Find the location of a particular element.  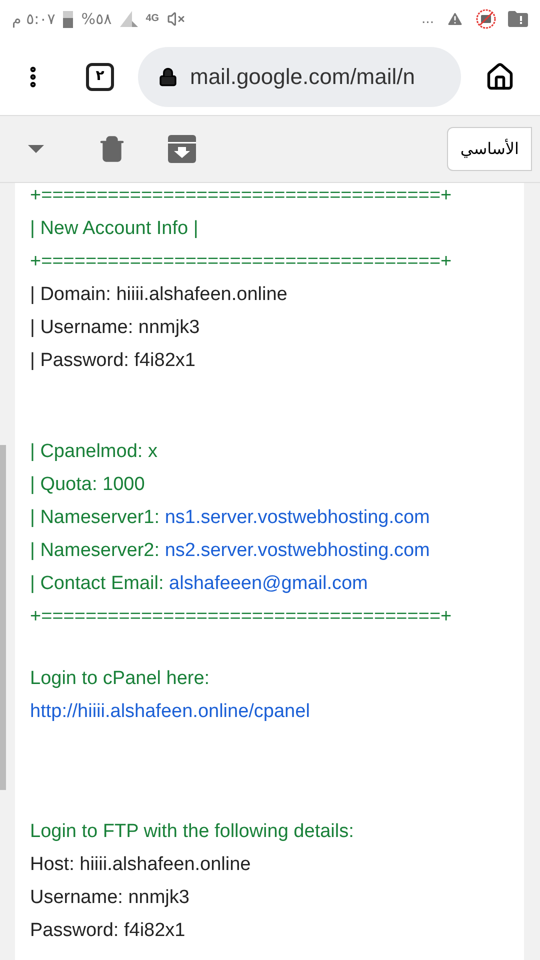

battery-icon is located at coordinates (68, 19).